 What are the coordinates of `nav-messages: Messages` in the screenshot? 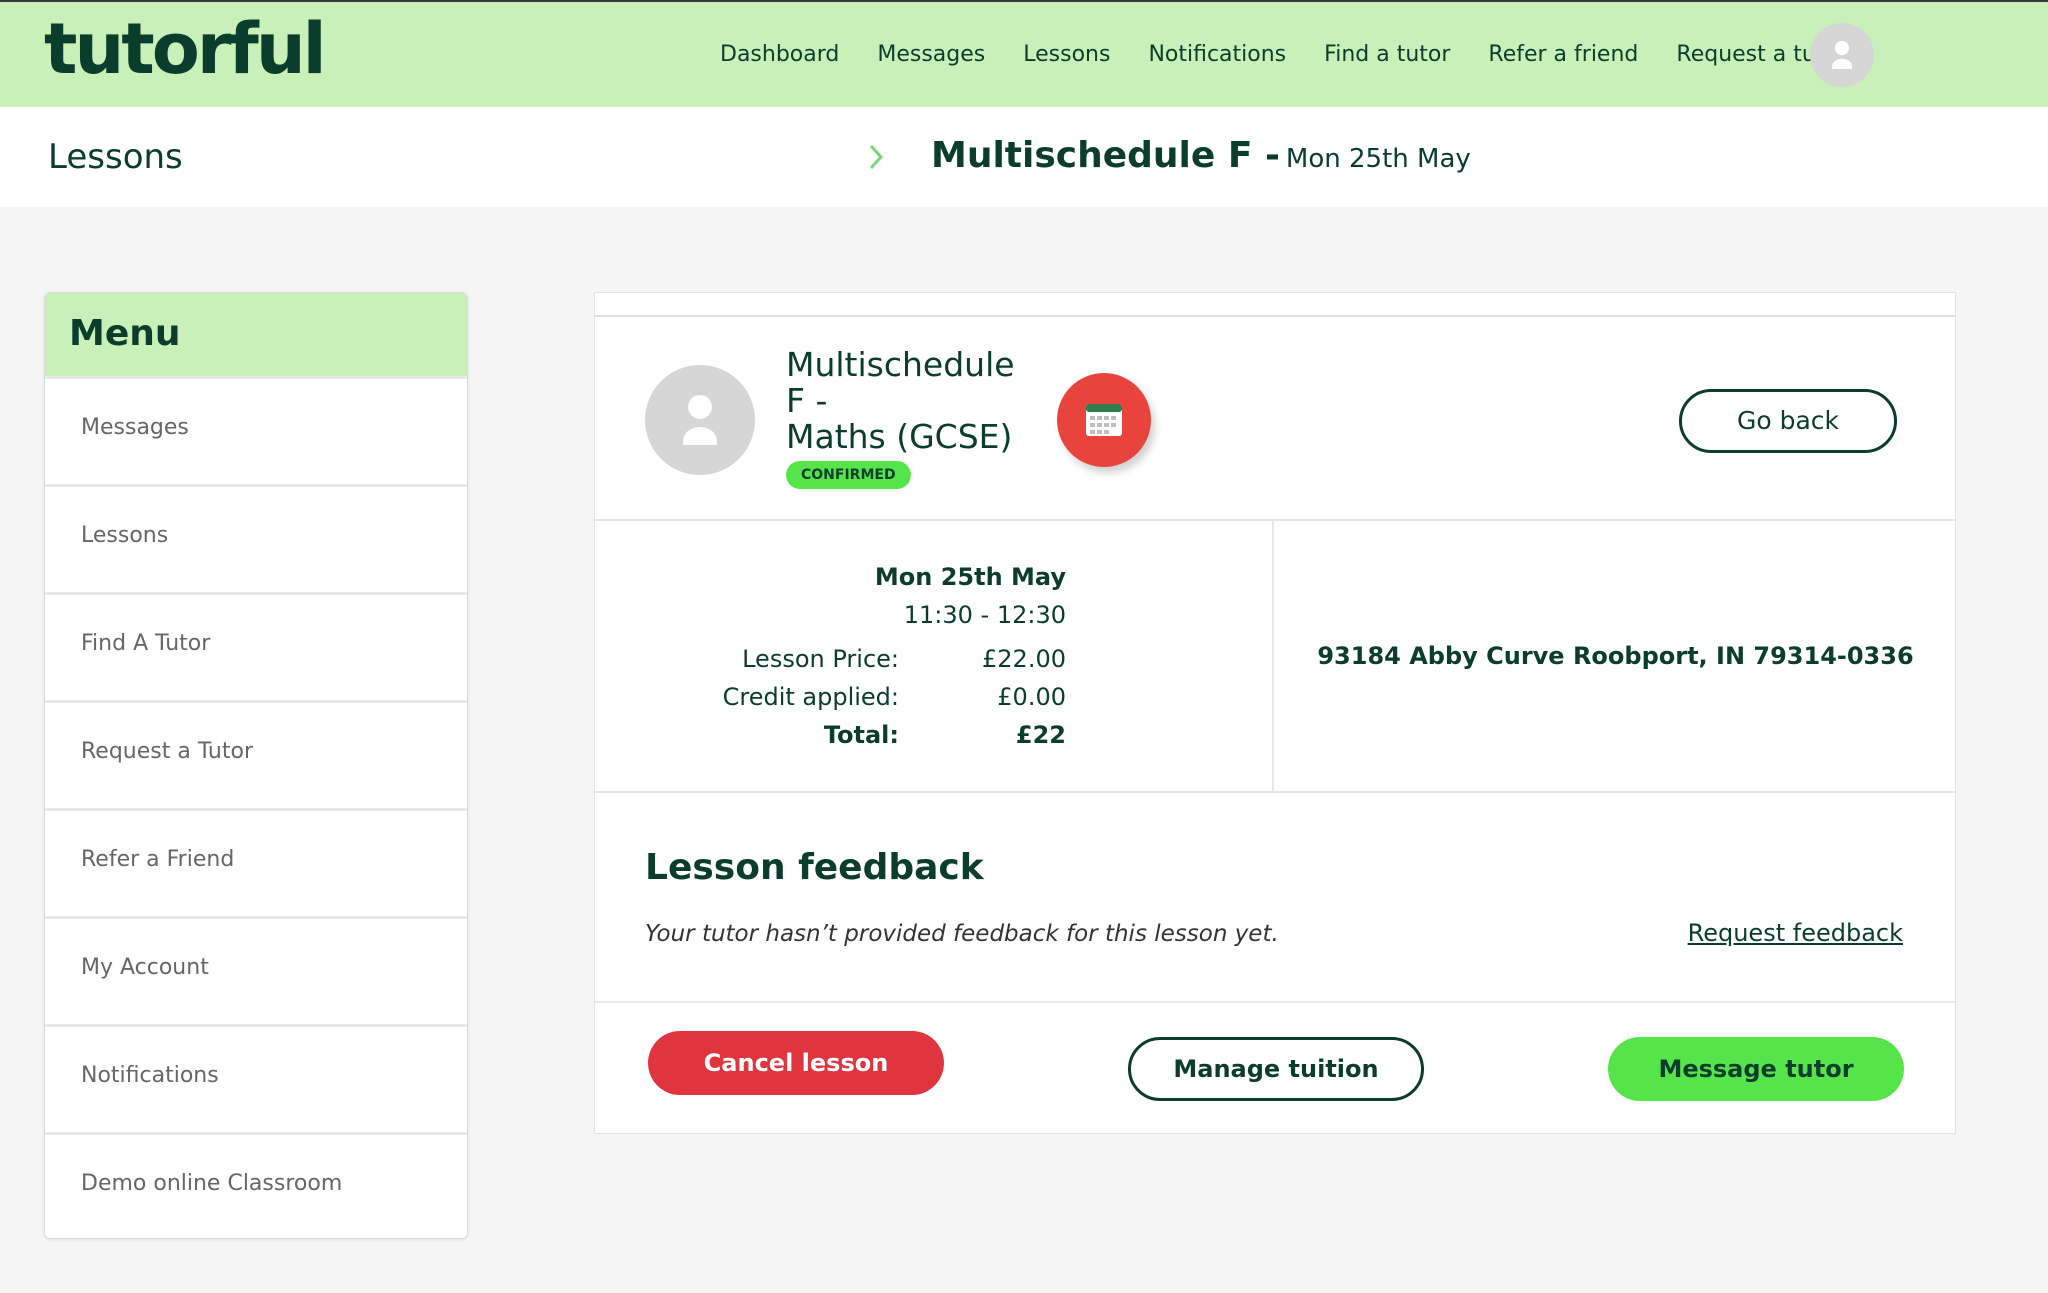 It's located at (931, 54).